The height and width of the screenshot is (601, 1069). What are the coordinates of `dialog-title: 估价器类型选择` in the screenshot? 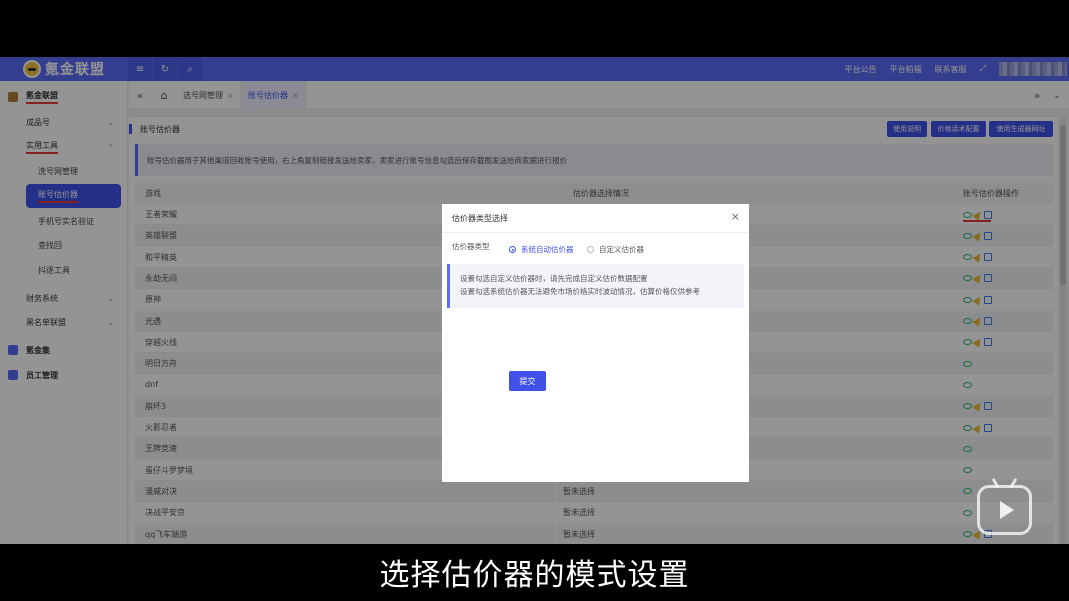 It's located at (480, 218).